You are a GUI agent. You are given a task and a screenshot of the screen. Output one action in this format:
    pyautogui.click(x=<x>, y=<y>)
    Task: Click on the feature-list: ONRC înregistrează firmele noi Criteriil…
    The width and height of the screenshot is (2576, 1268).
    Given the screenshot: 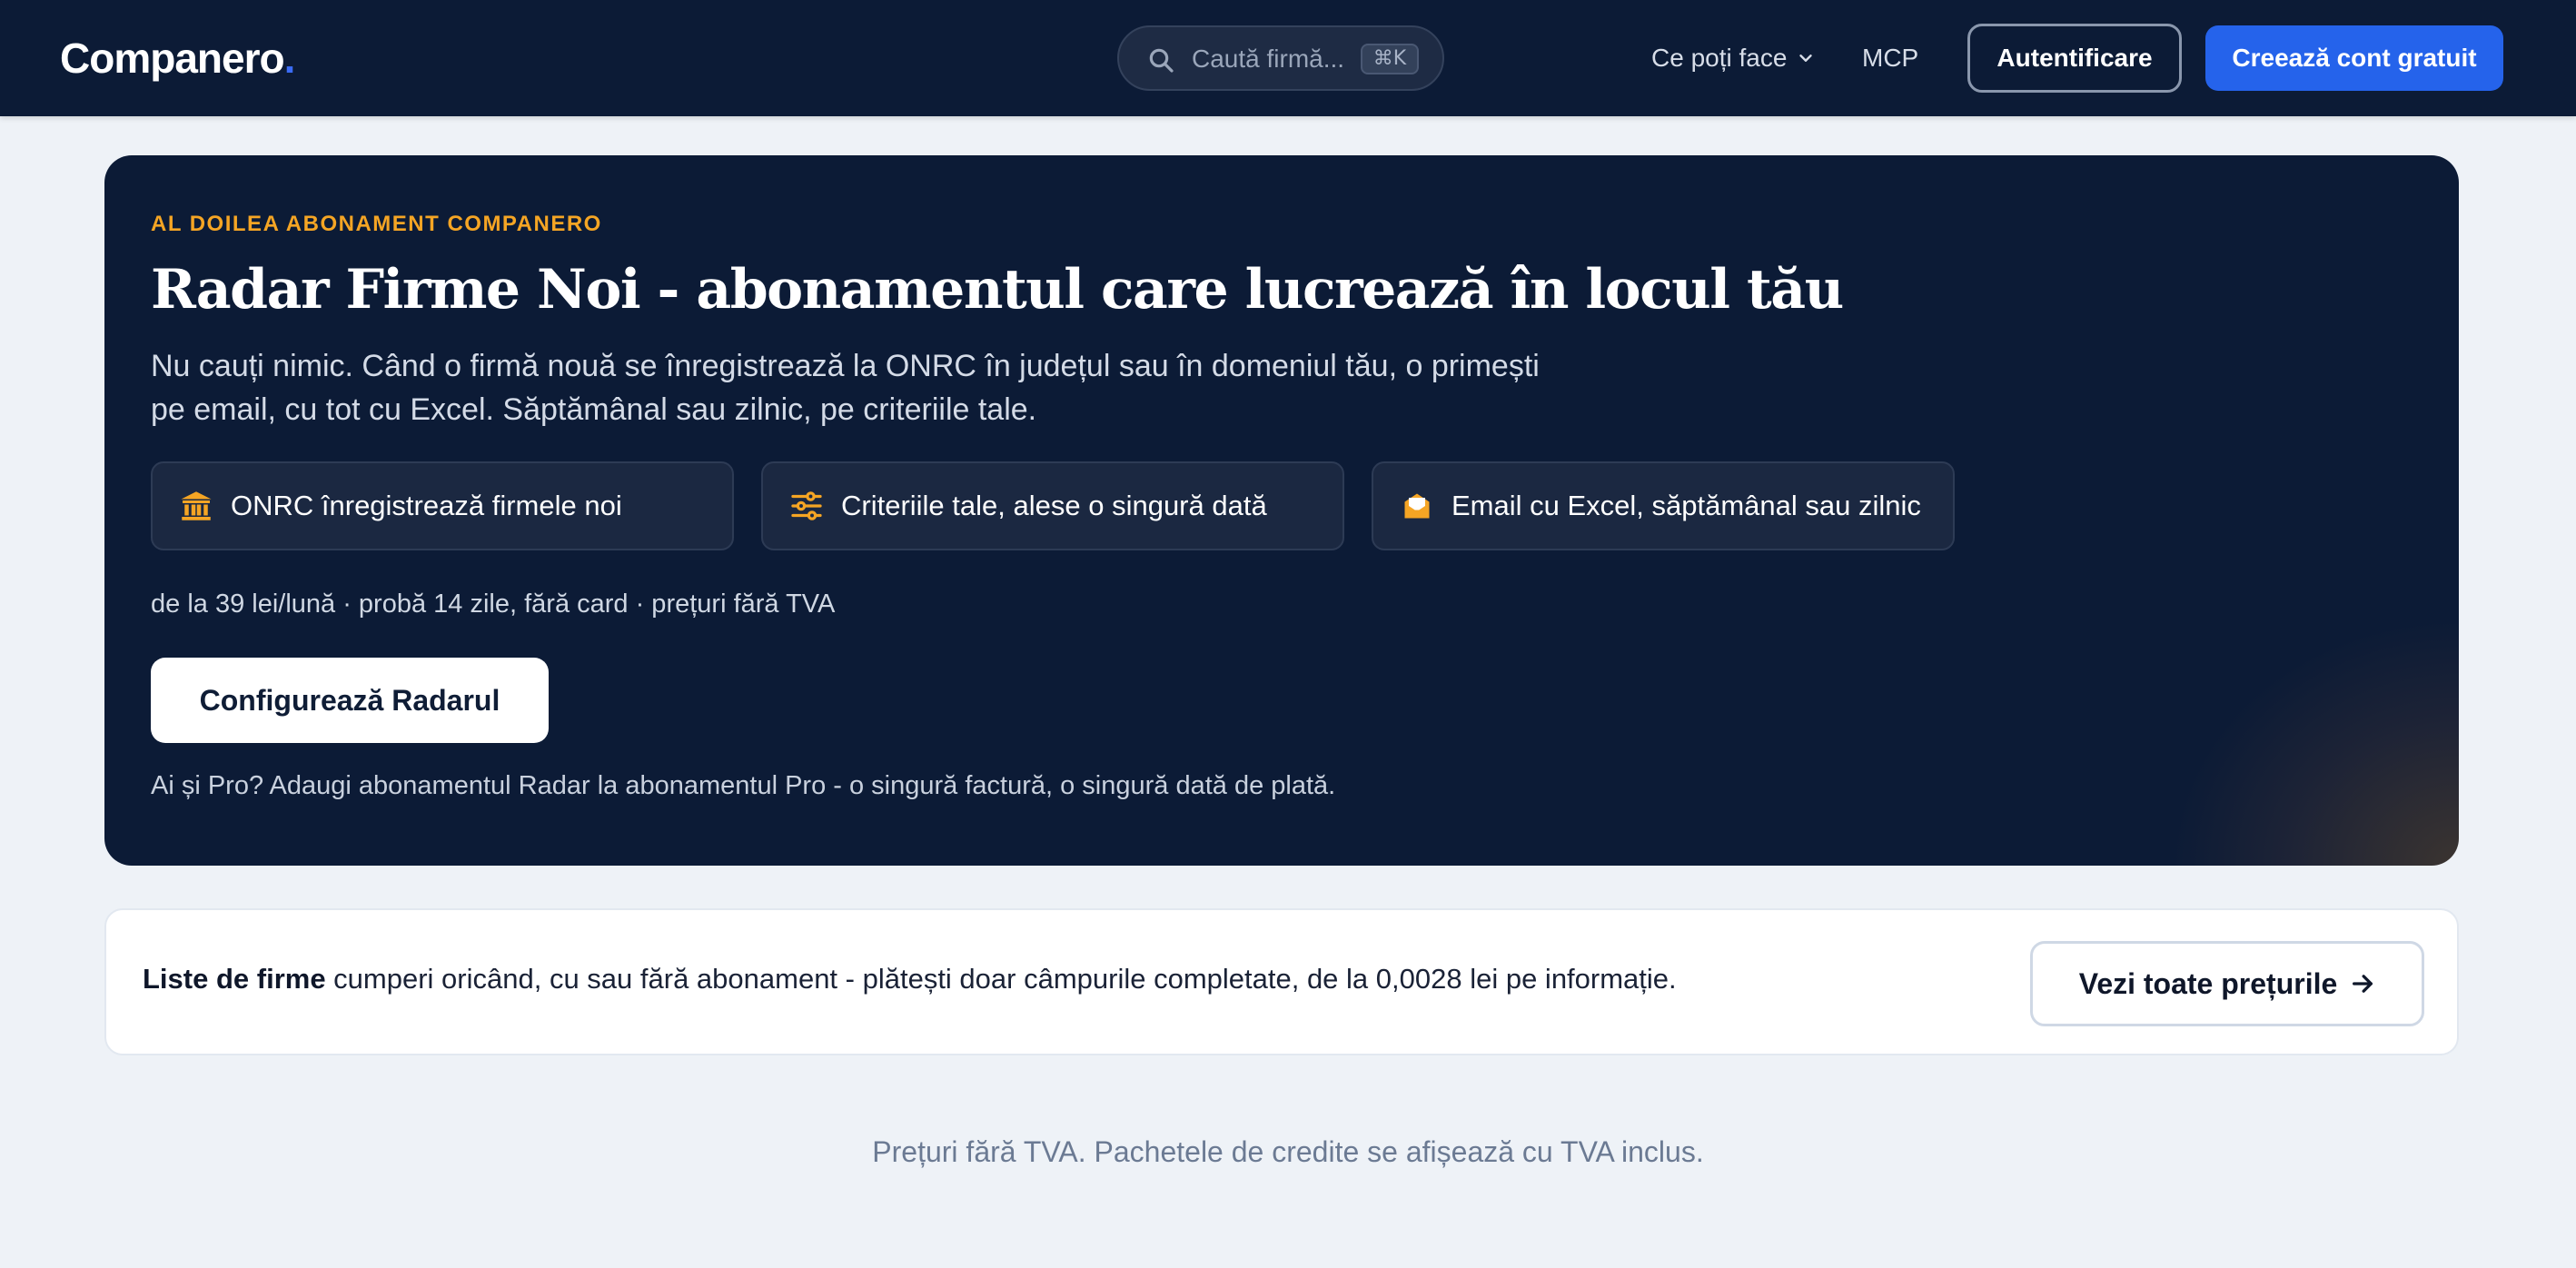 What is the action you would take?
    pyautogui.click(x=1053, y=505)
    